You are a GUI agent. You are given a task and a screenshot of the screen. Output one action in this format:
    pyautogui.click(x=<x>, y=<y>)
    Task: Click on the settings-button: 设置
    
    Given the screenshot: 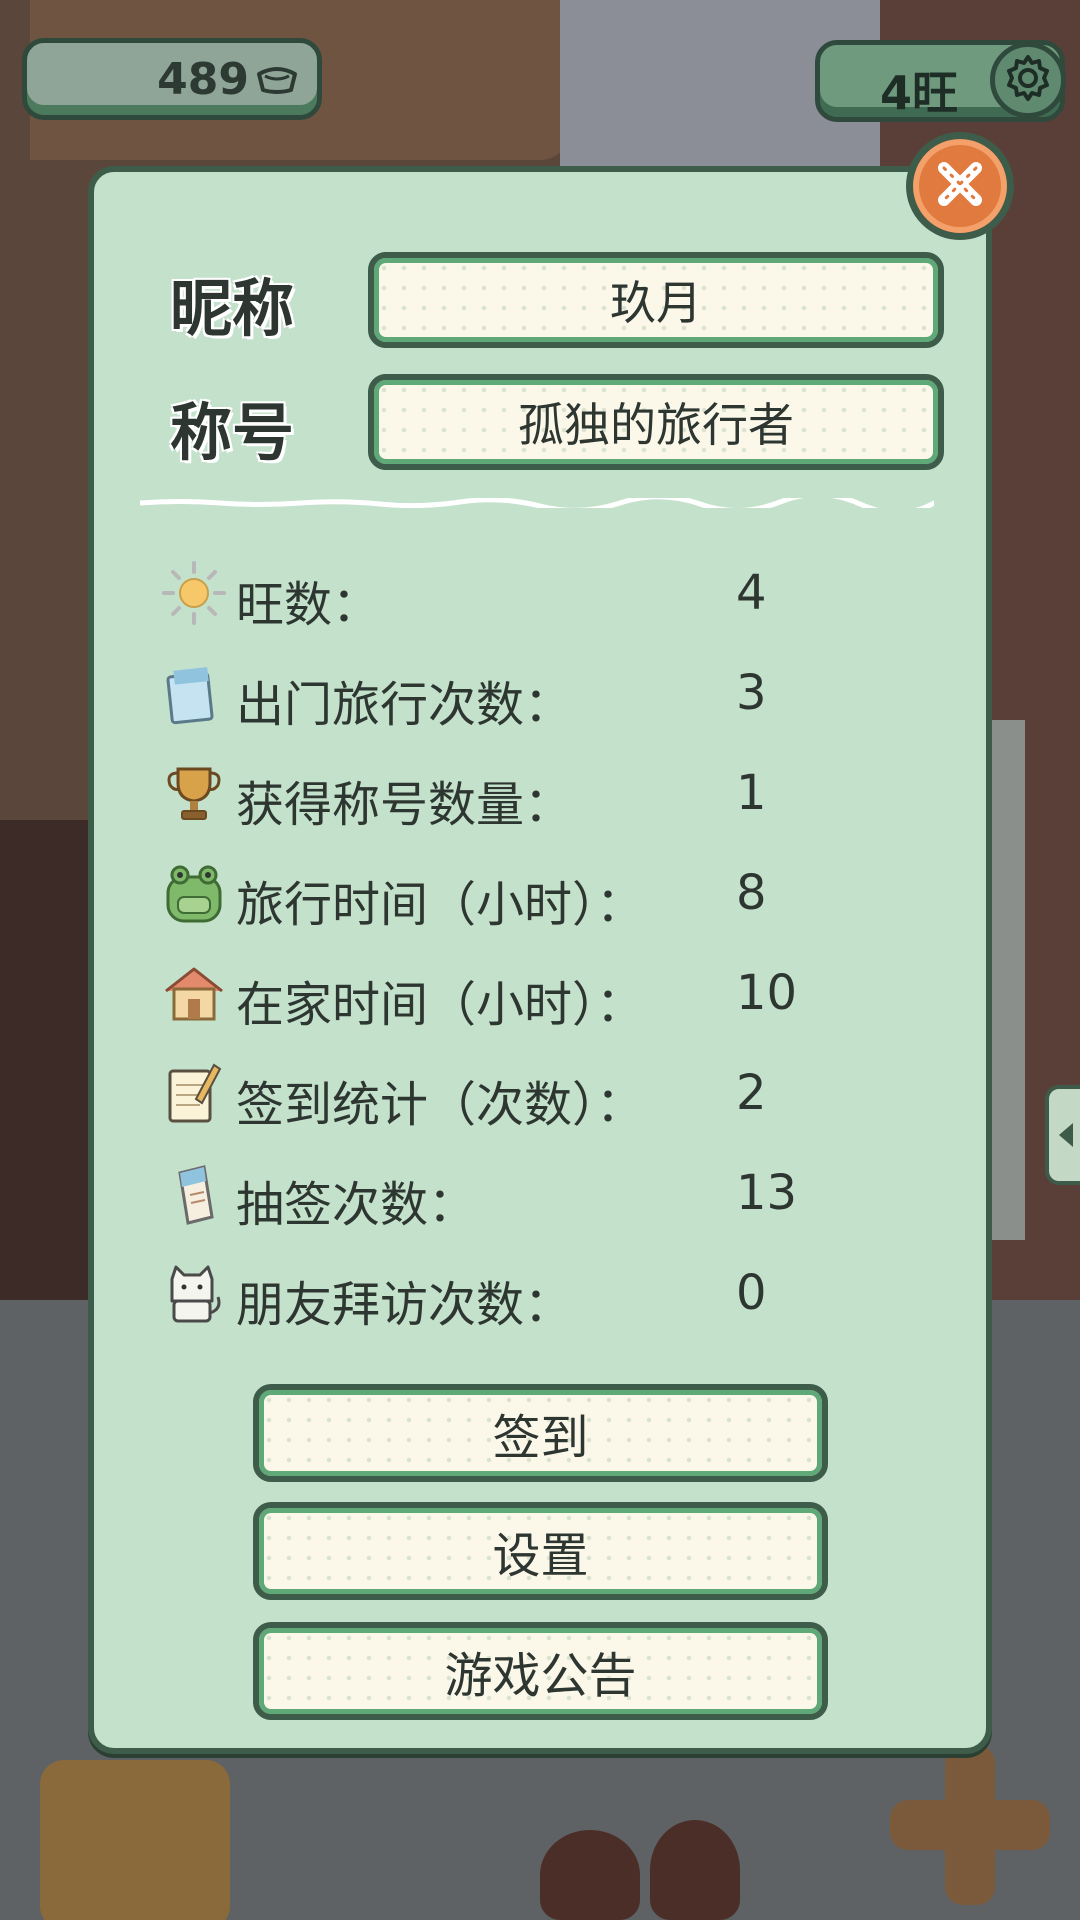 What is the action you would take?
    pyautogui.click(x=540, y=1551)
    